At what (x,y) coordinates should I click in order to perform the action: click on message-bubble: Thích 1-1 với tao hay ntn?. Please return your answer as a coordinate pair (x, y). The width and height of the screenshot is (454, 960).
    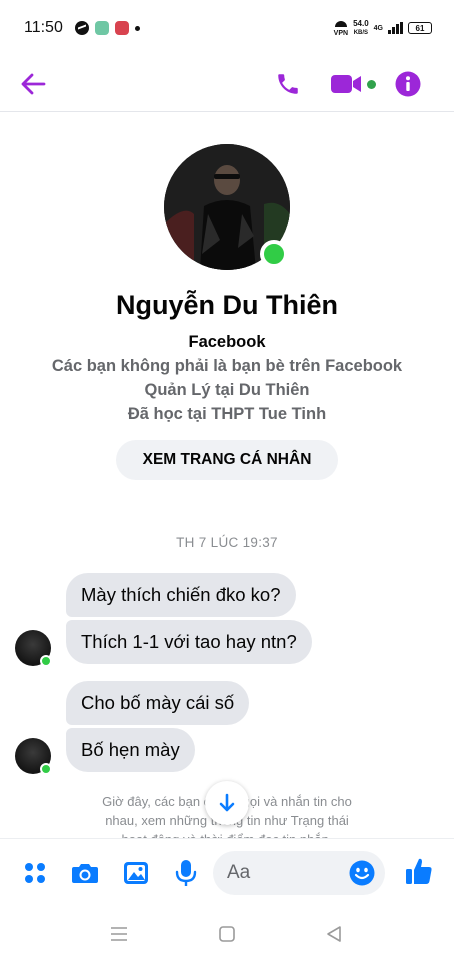
    Looking at the image, I should click on (189, 642).